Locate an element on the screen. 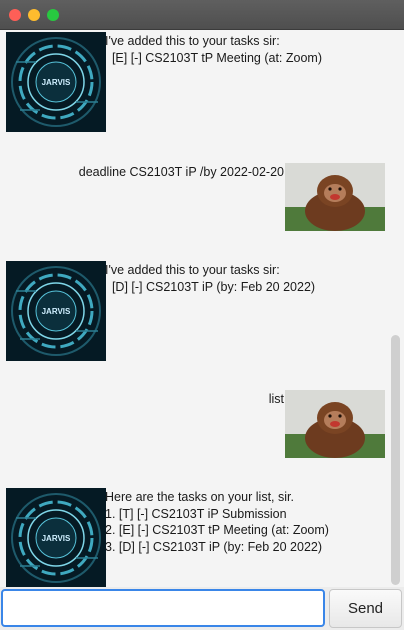 The image size is (404, 630). title-bar is located at coordinates (202, 15).